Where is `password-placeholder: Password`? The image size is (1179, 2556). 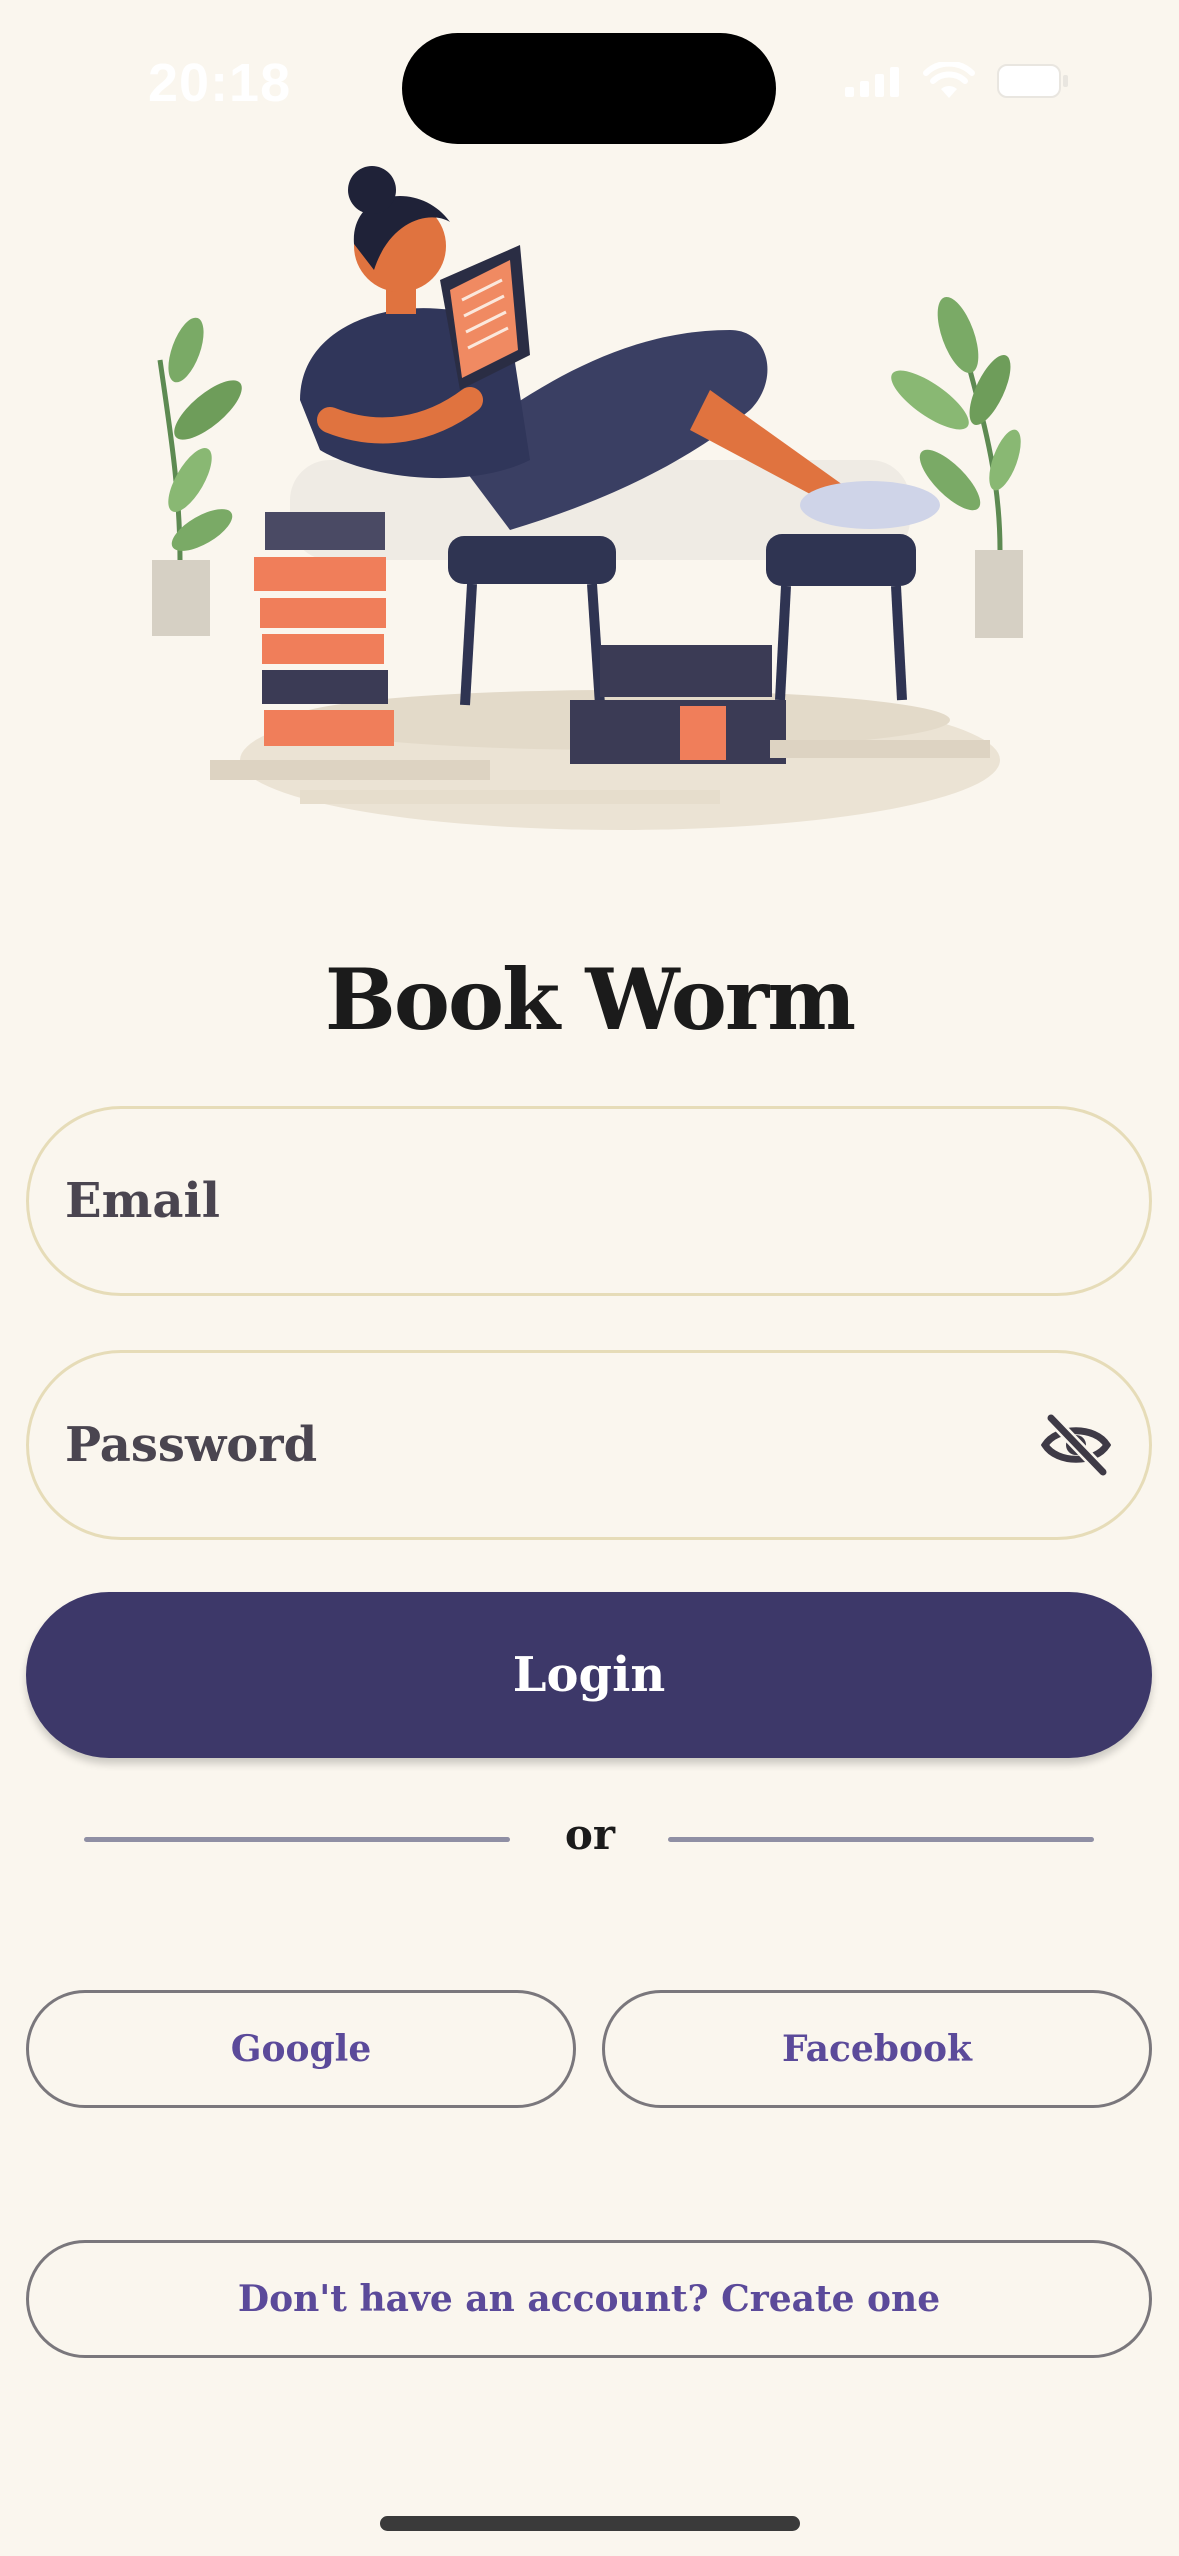 password-placeholder: Password is located at coordinates (191, 1445).